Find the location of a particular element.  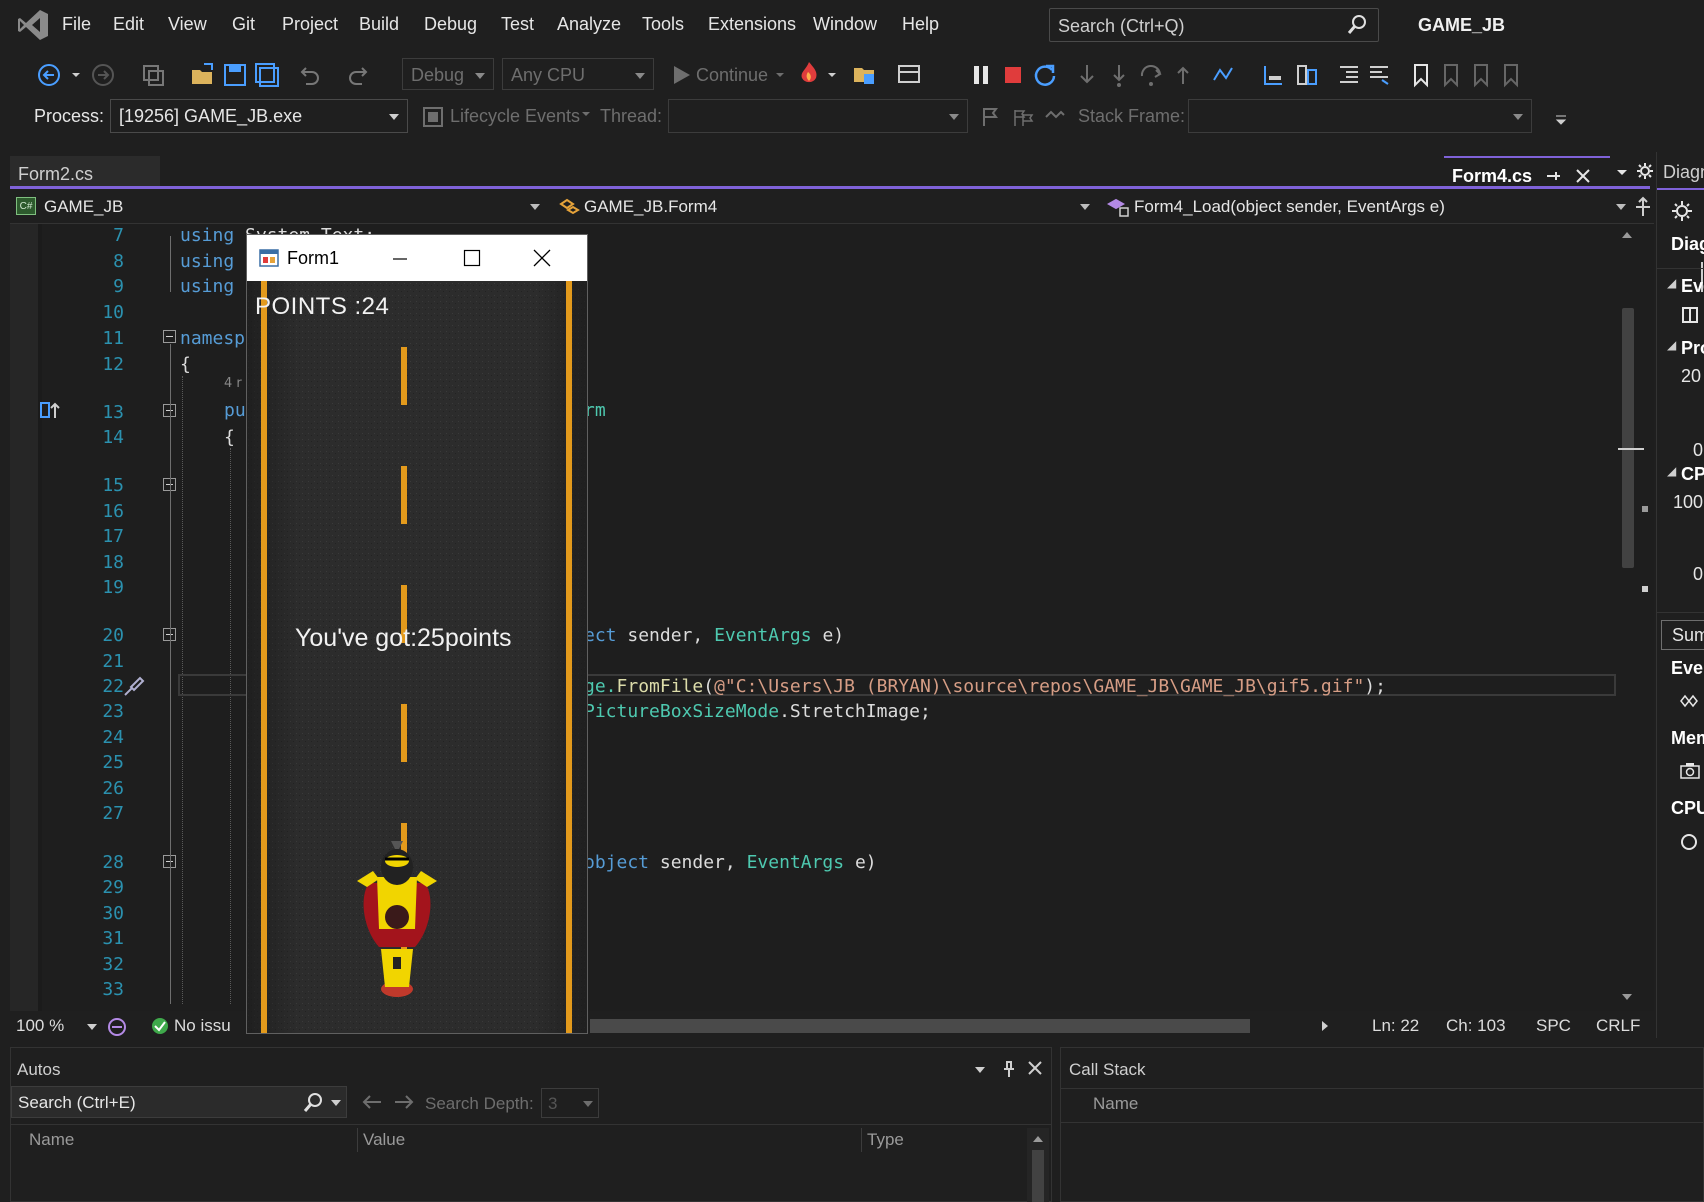

codelens-references: 4 r is located at coordinates (233, 383).